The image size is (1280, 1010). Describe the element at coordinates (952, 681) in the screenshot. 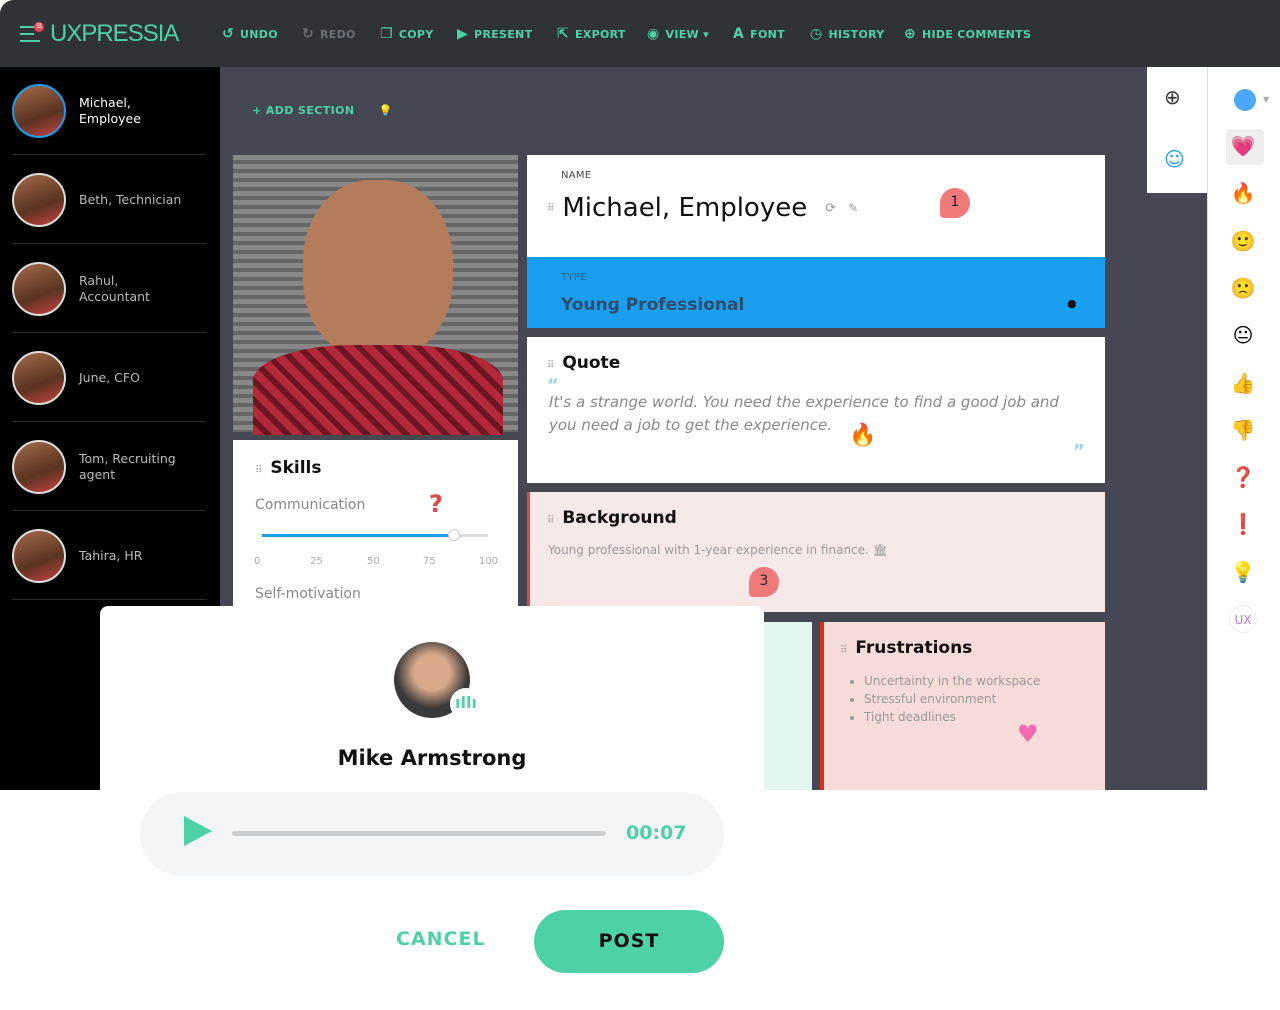

I see `list-item: Uncertainty in the workspace` at that location.